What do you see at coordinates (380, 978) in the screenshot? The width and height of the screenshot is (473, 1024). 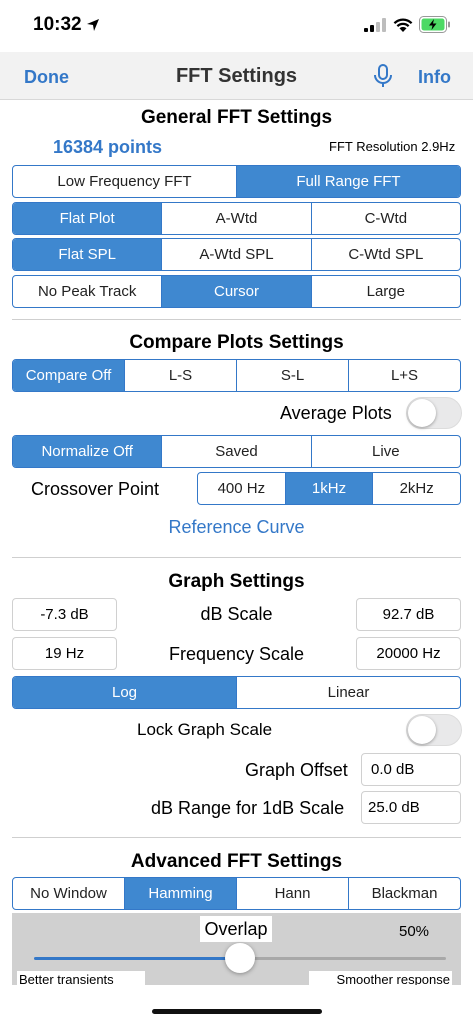 I see `overlap-hint-right: Smoother response` at bounding box center [380, 978].